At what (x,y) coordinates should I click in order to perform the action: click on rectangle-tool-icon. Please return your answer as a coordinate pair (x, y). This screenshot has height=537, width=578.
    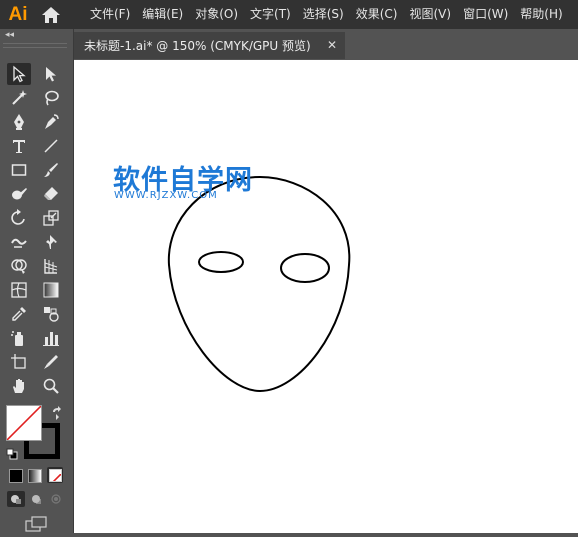
    Looking at the image, I should click on (19, 170).